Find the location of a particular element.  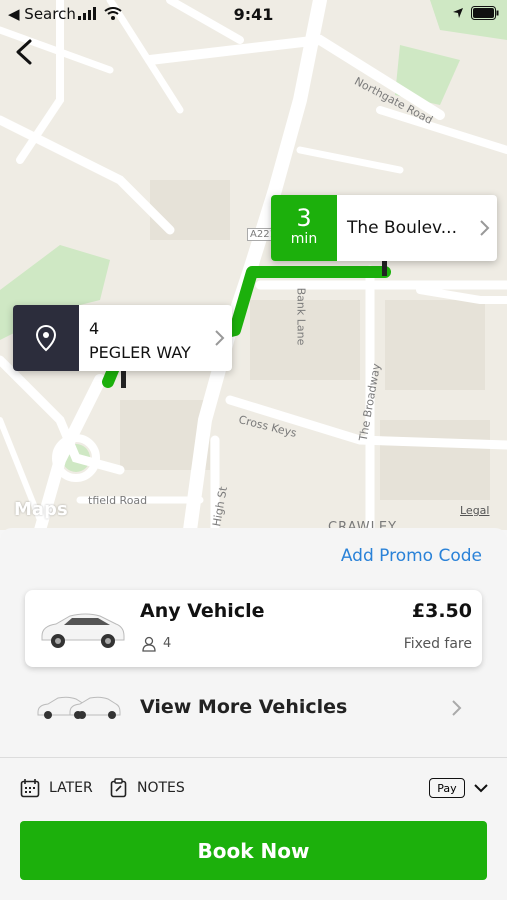

eta-unit: min is located at coordinates (304, 239).